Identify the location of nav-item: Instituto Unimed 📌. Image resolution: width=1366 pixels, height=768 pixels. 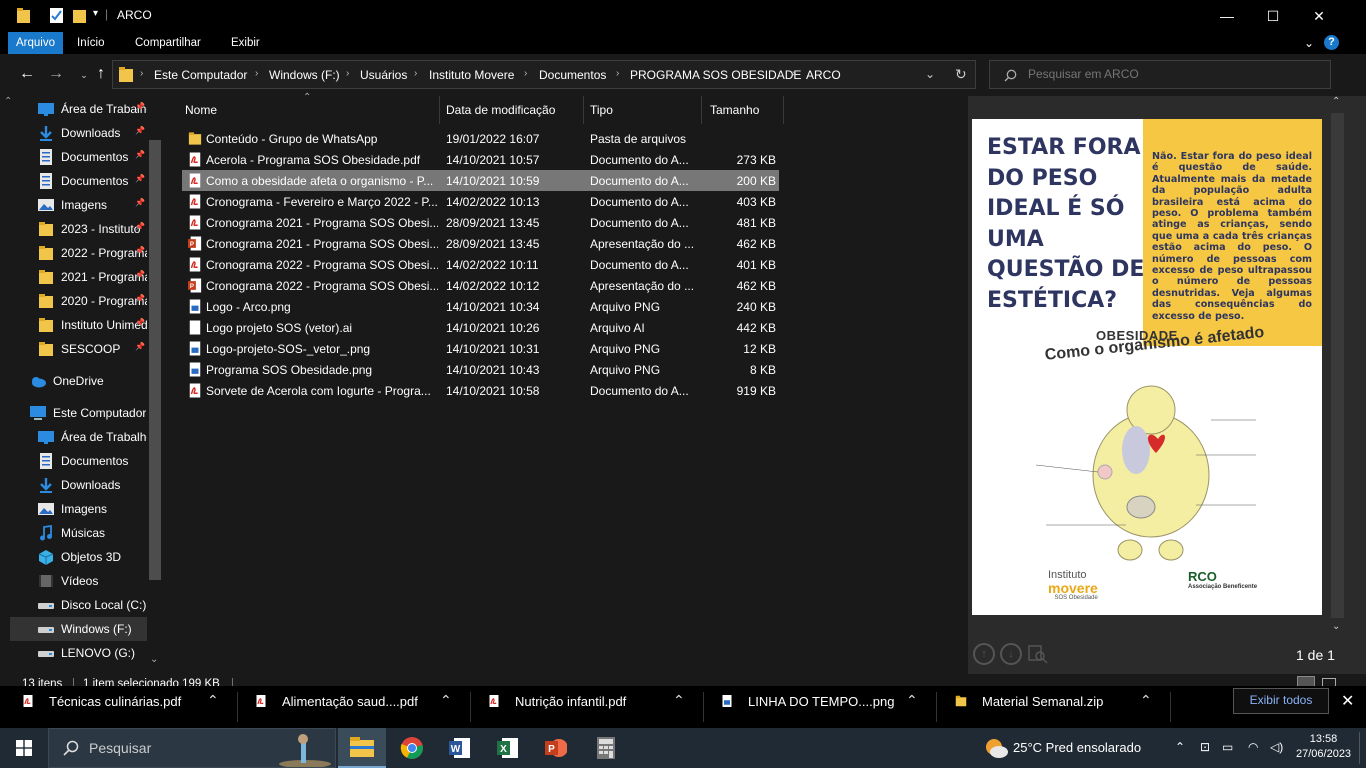
(78, 325).